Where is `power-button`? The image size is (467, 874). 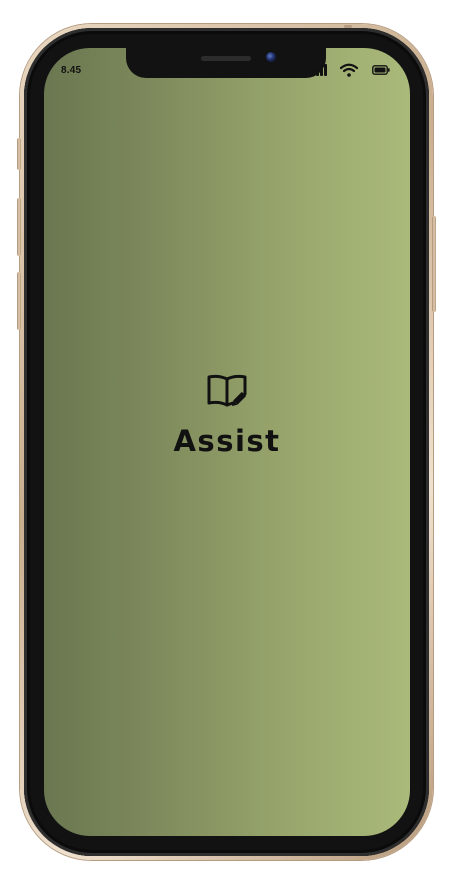 power-button is located at coordinates (434, 264).